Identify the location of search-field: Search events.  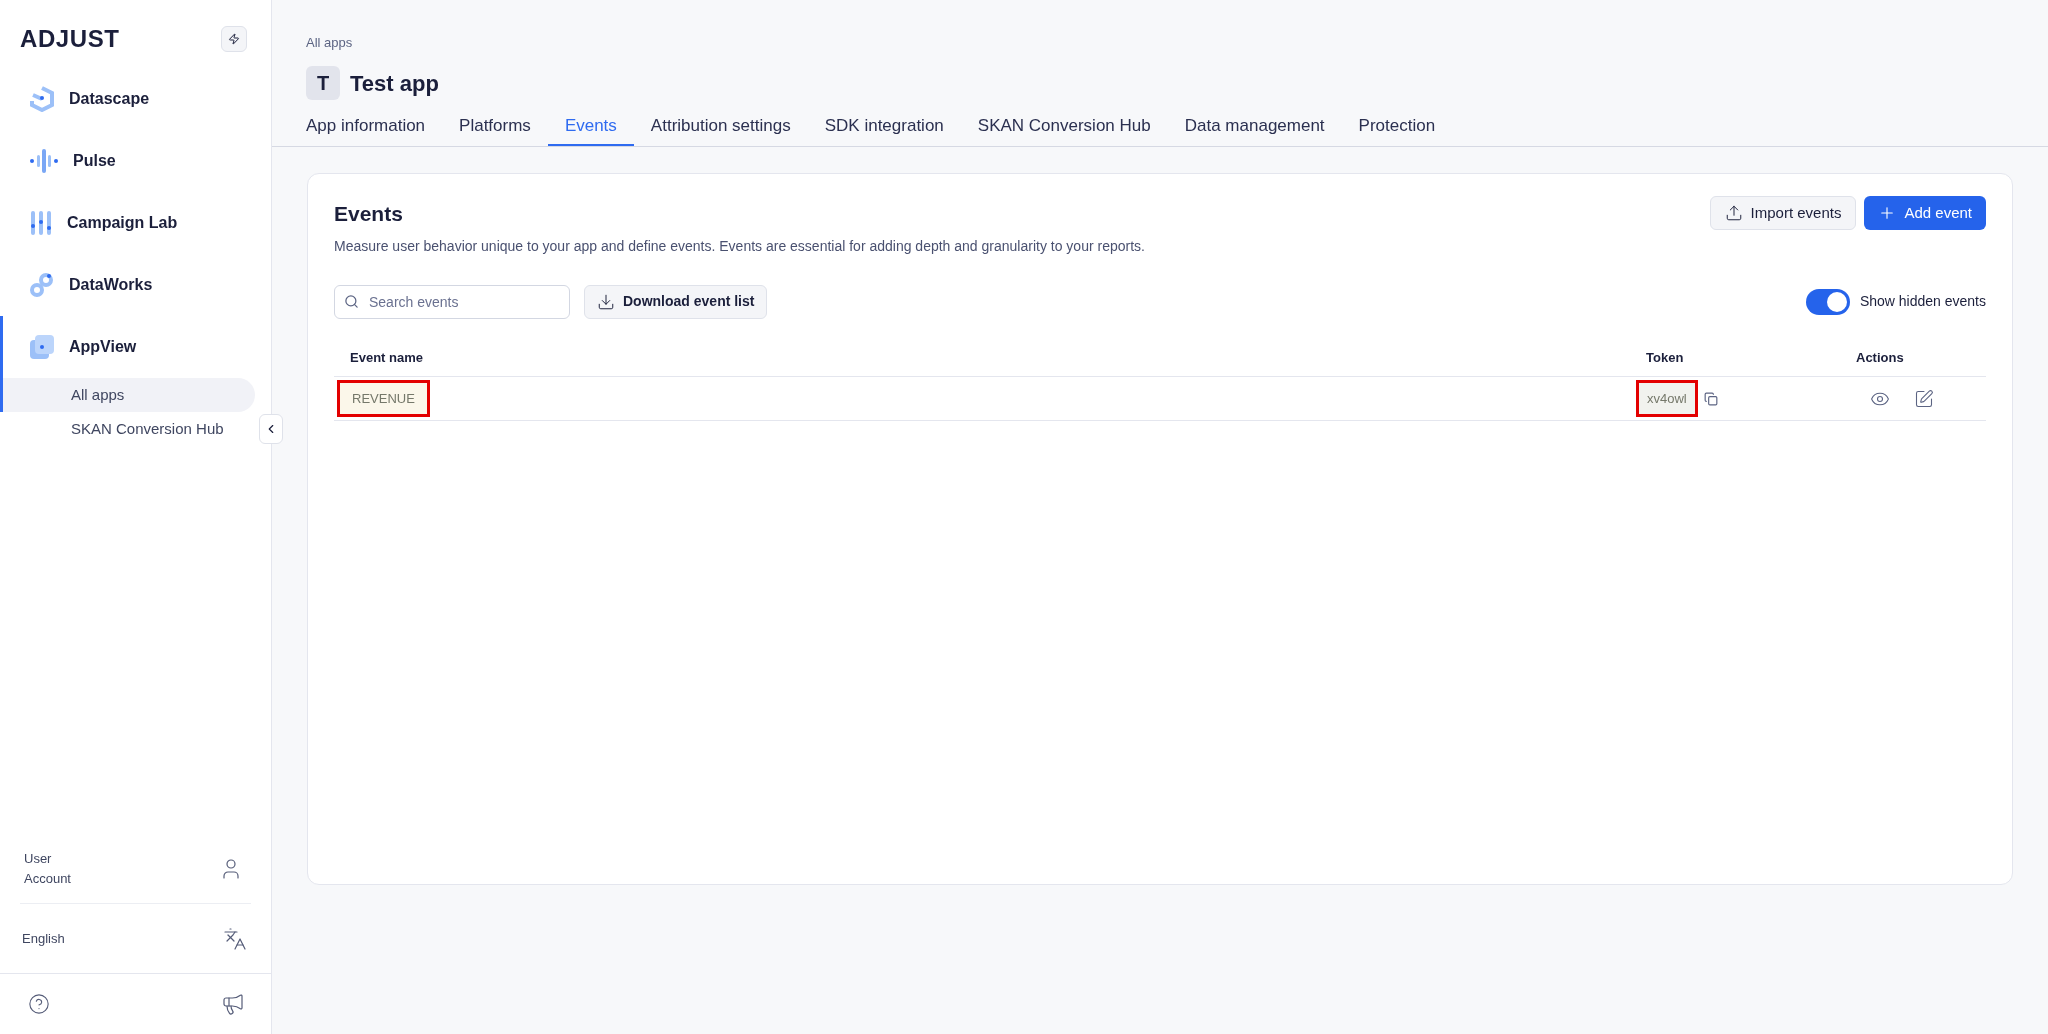
(452, 301).